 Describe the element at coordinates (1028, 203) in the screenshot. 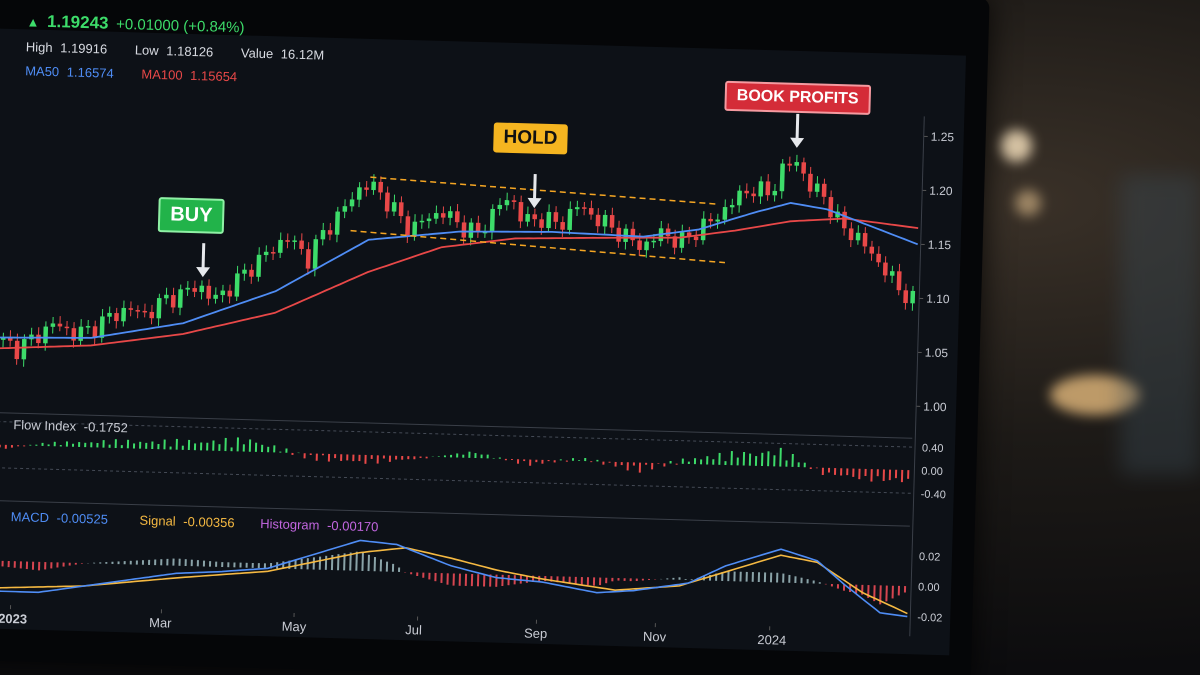

I see `bokeh-light` at that location.